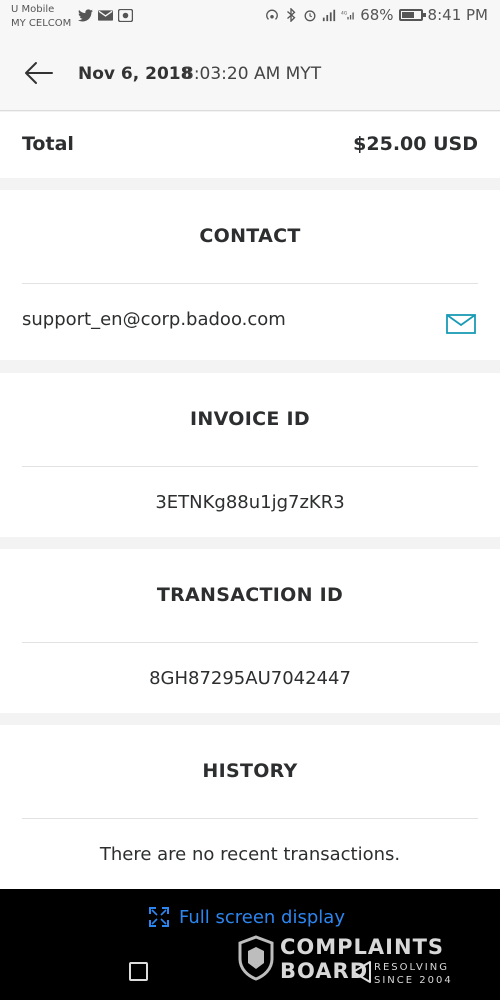 The width and height of the screenshot is (500, 1000). What do you see at coordinates (138, 971) in the screenshot?
I see `recent-apps-button` at bounding box center [138, 971].